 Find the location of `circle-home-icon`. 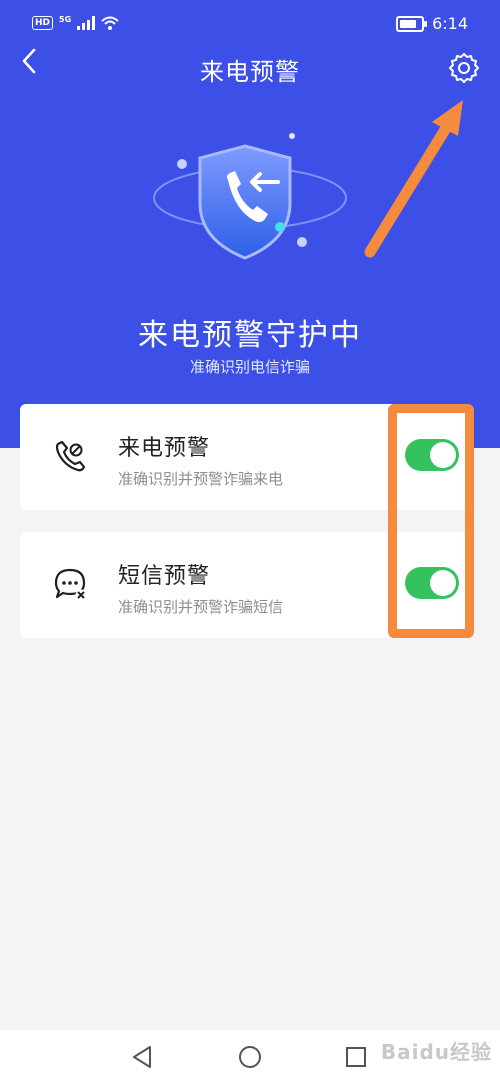

circle-home-icon is located at coordinates (250, 1057).